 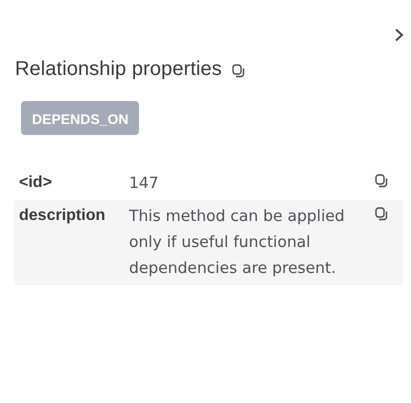 I want to click on property-key: description, so click(x=66, y=242).